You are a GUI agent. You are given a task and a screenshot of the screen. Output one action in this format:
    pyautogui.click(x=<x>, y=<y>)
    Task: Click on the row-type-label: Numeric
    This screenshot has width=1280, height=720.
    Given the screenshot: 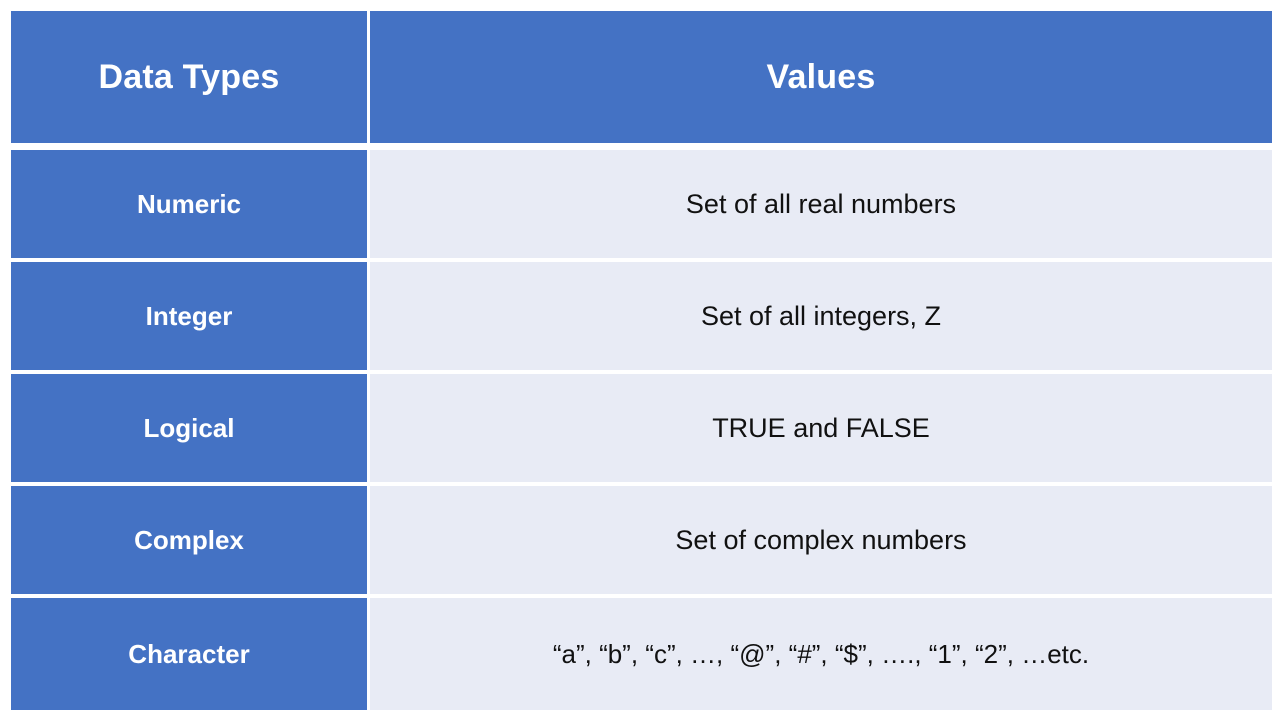 What is the action you would take?
    pyautogui.click(x=189, y=203)
    